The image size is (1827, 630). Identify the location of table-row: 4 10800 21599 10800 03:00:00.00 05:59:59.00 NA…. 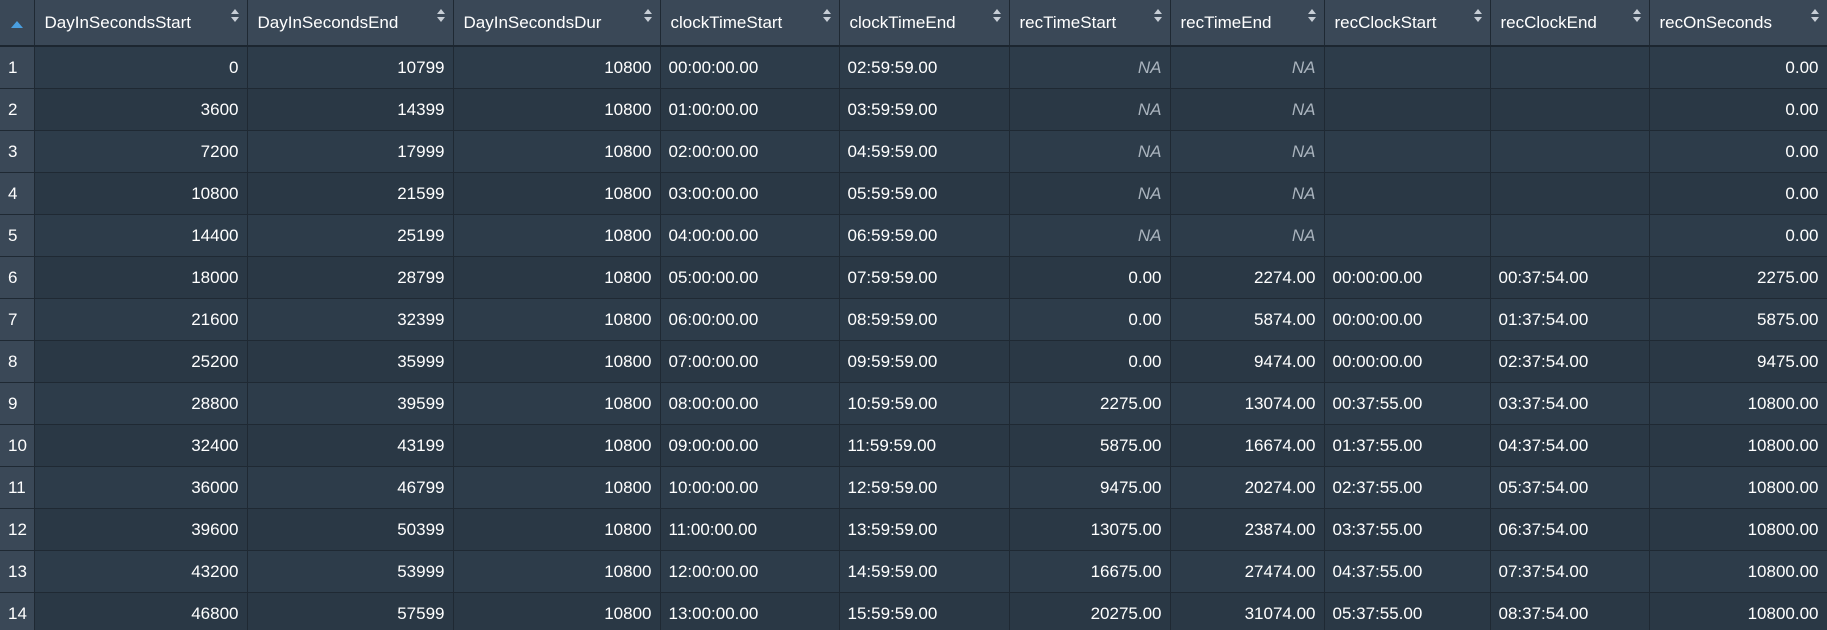
(913, 193).